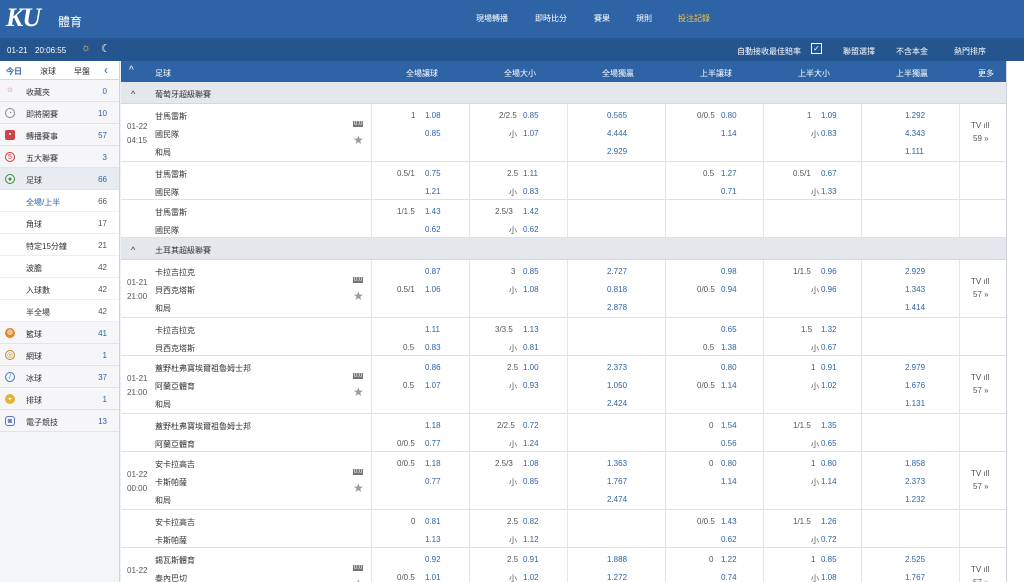  What do you see at coordinates (133, 94) in the screenshot?
I see `chevron-up-icon: ^` at bounding box center [133, 94].